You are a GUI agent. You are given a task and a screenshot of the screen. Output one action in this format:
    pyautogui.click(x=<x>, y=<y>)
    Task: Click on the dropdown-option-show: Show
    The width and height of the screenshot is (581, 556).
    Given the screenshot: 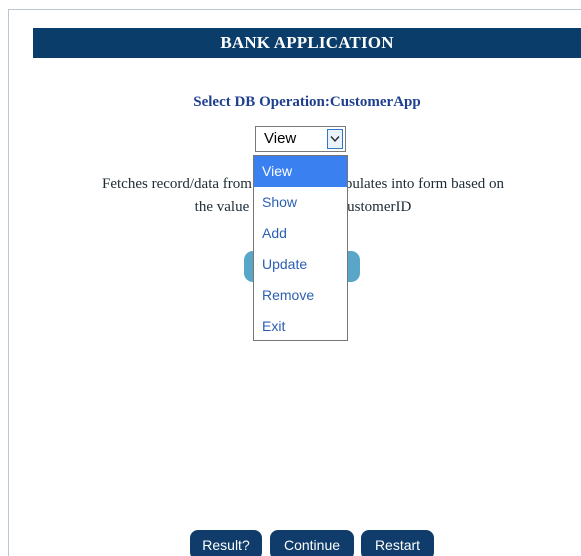 What is the action you would take?
    pyautogui.click(x=300, y=202)
    